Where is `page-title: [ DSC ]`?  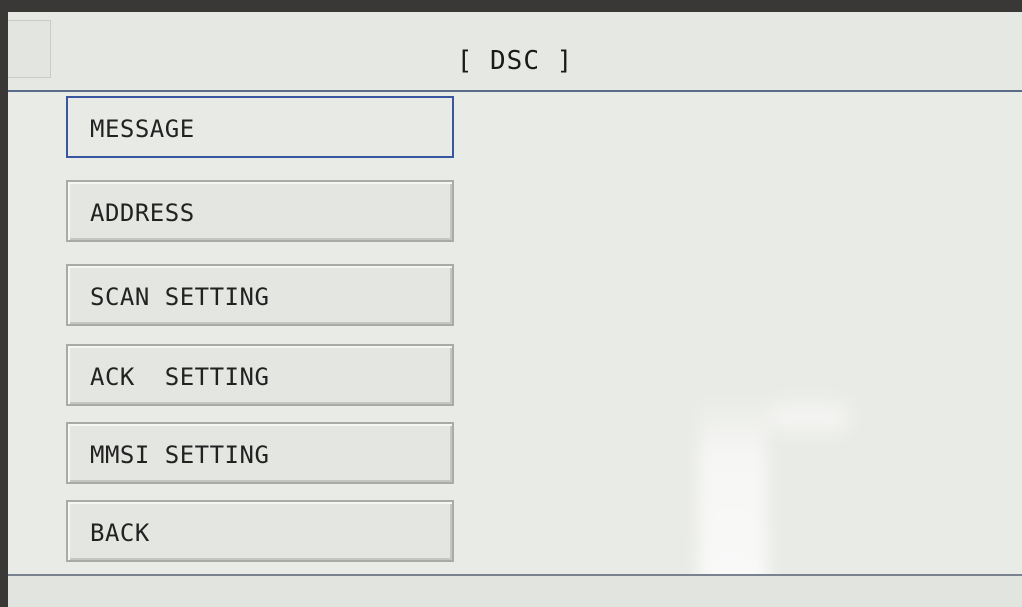
page-title: [ DSC ] is located at coordinates (515, 61).